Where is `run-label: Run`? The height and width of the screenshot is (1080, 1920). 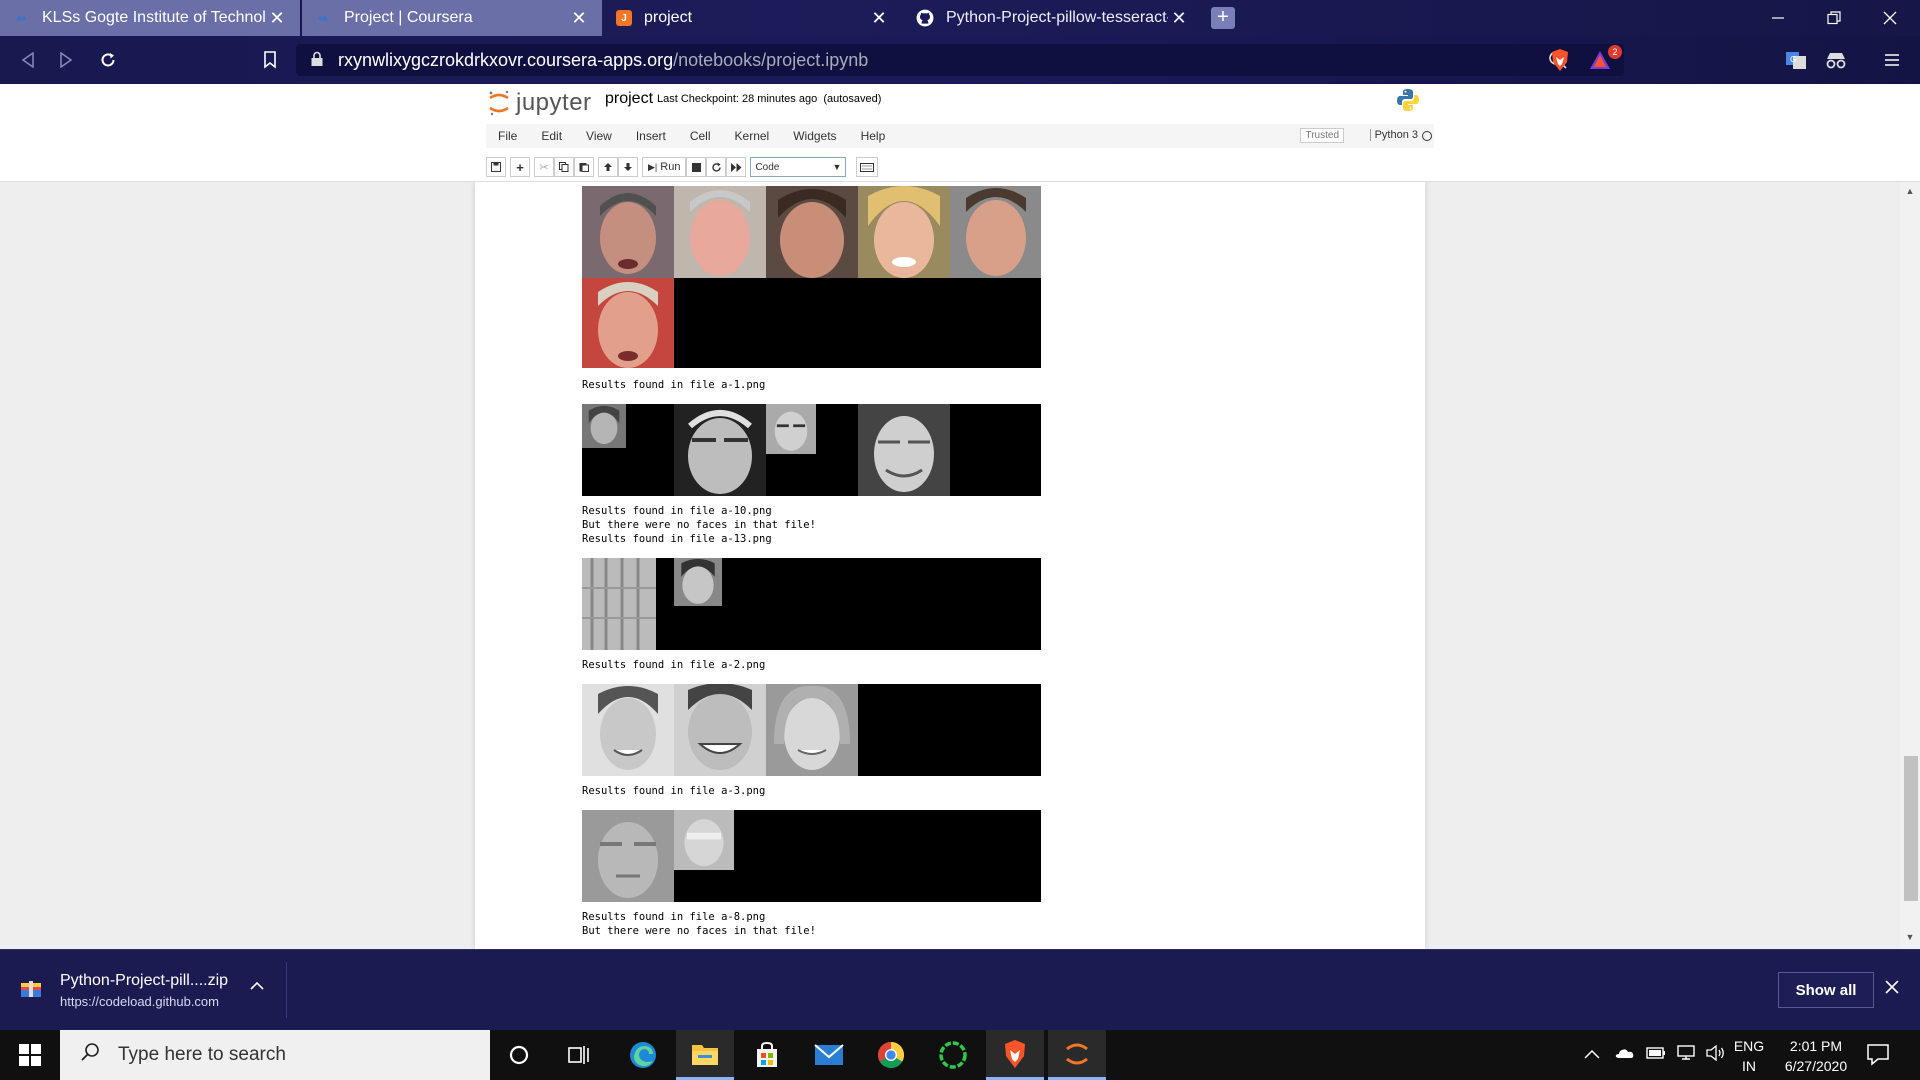
run-label: Run is located at coordinates (670, 167).